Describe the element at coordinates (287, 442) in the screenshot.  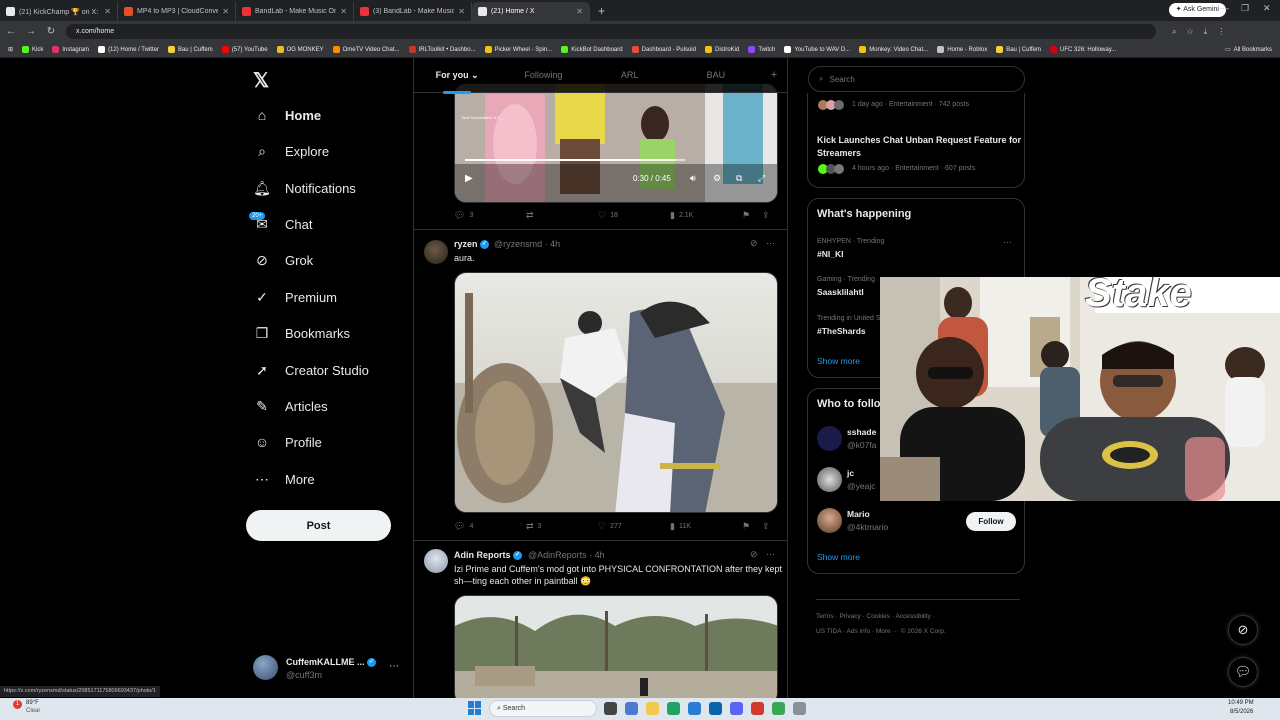
I see `nav-item-profile: ☺ Profile` at that location.